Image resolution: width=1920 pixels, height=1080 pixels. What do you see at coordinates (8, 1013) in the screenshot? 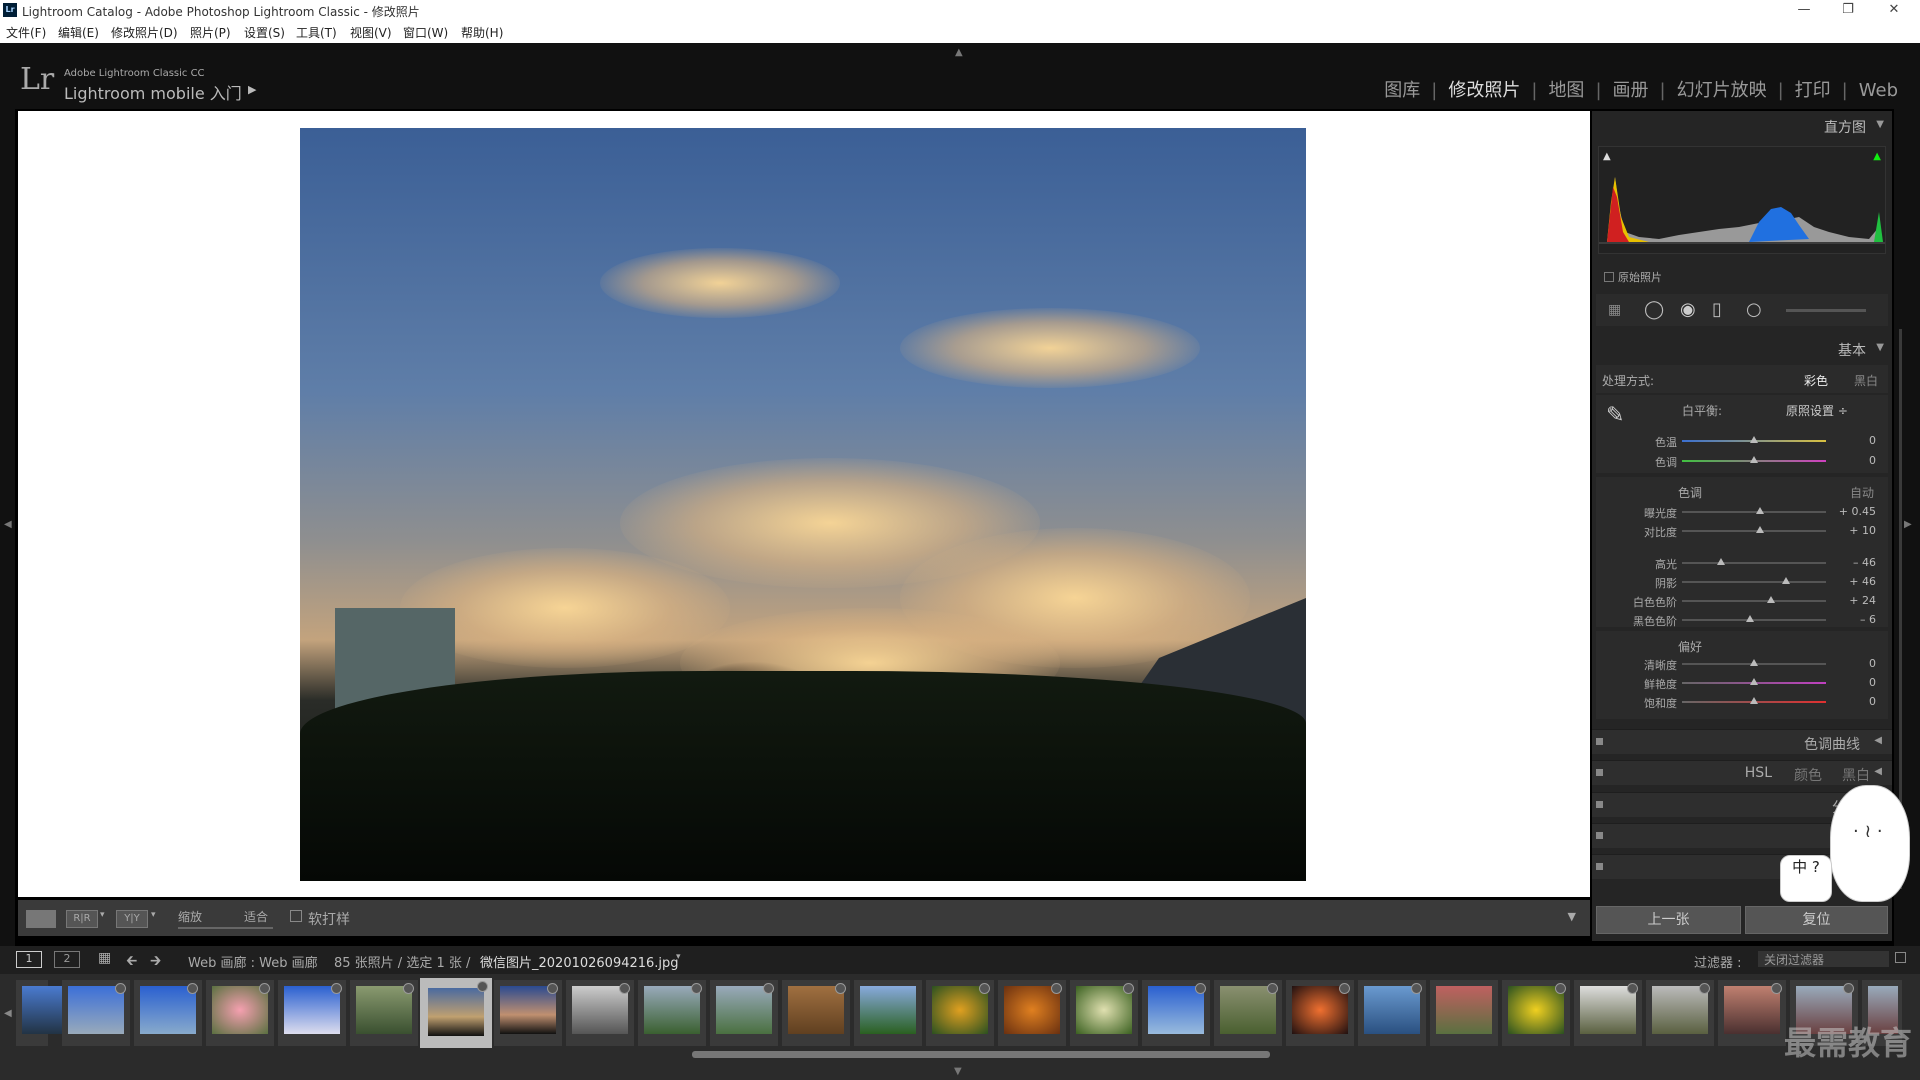
I see `filmstrip-left-icon: ◀` at bounding box center [8, 1013].